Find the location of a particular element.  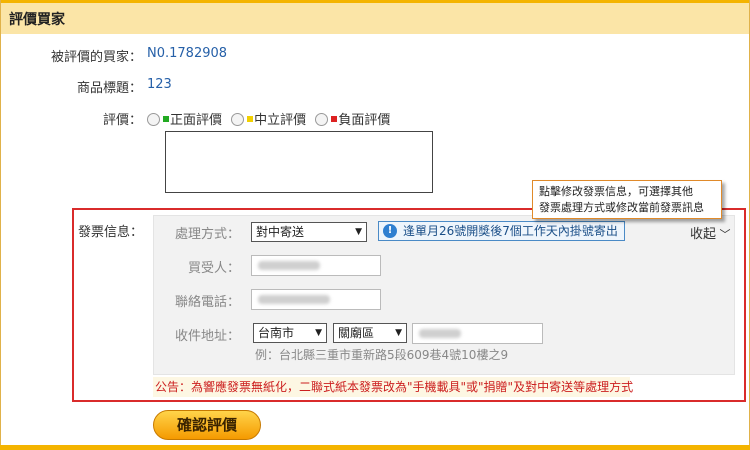

chevron-down-icon: ﹀ is located at coordinates (723, 234).